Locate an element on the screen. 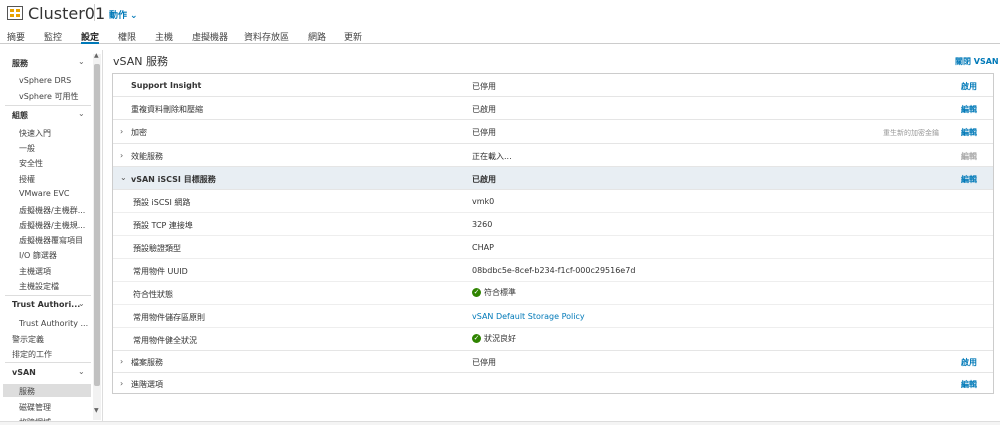  table-row: › 進階選項 編輯 is located at coordinates (553, 383).